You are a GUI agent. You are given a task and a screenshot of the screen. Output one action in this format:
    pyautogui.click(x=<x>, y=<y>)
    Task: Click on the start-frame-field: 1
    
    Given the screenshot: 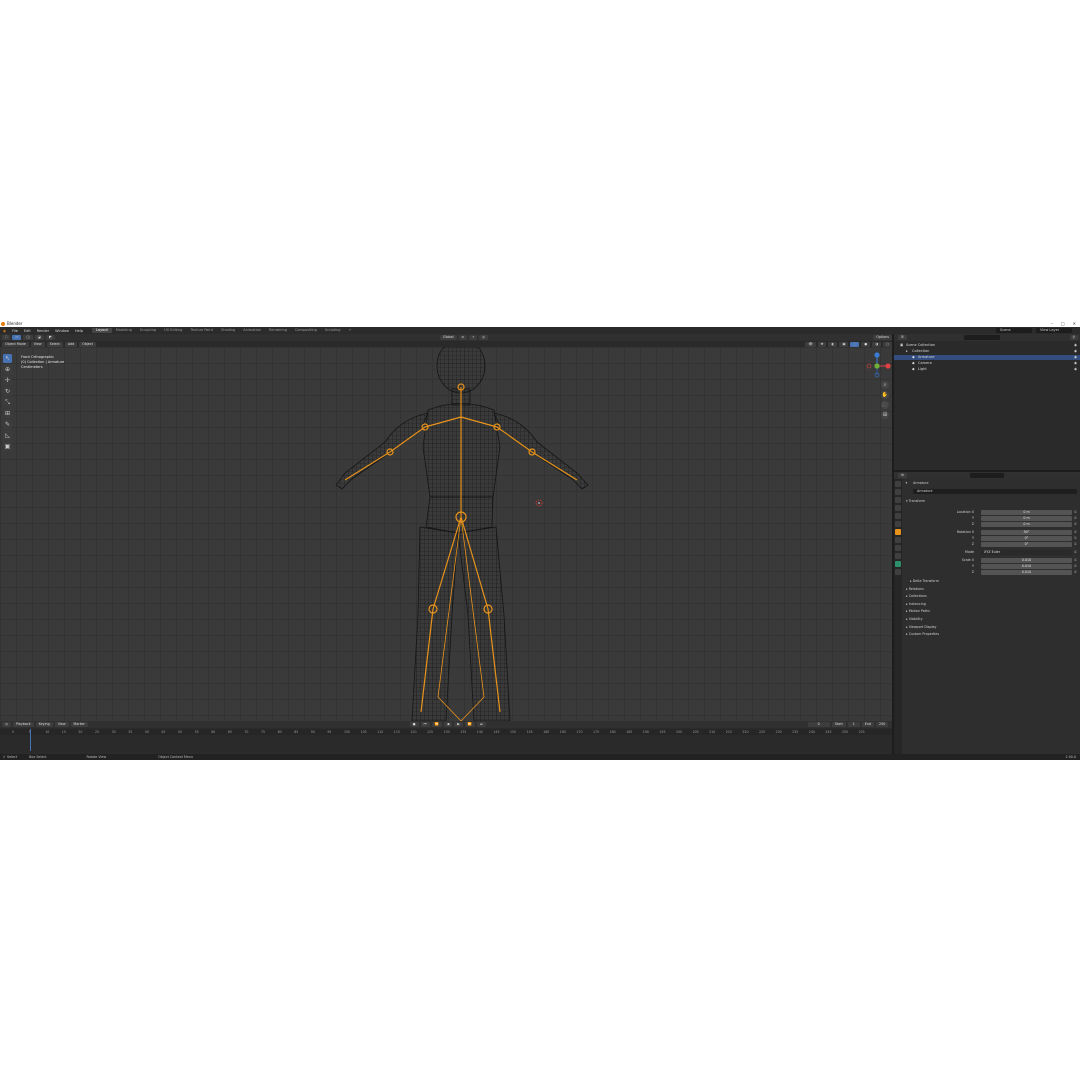 What is the action you would take?
    pyautogui.click(x=853, y=724)
    